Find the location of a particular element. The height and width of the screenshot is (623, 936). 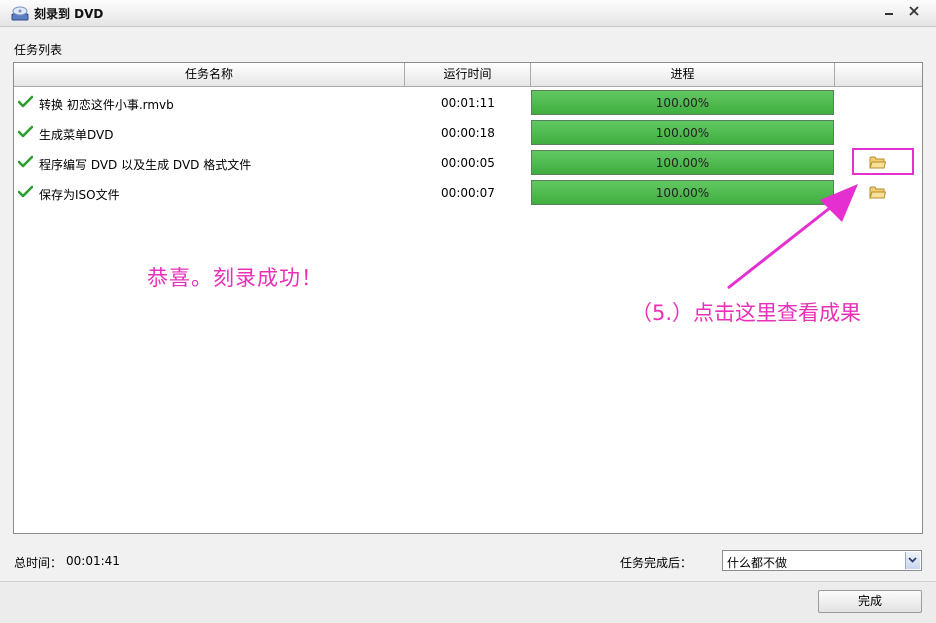

task-name: 保存为ISO文件 is located at coordinates (79, 195).